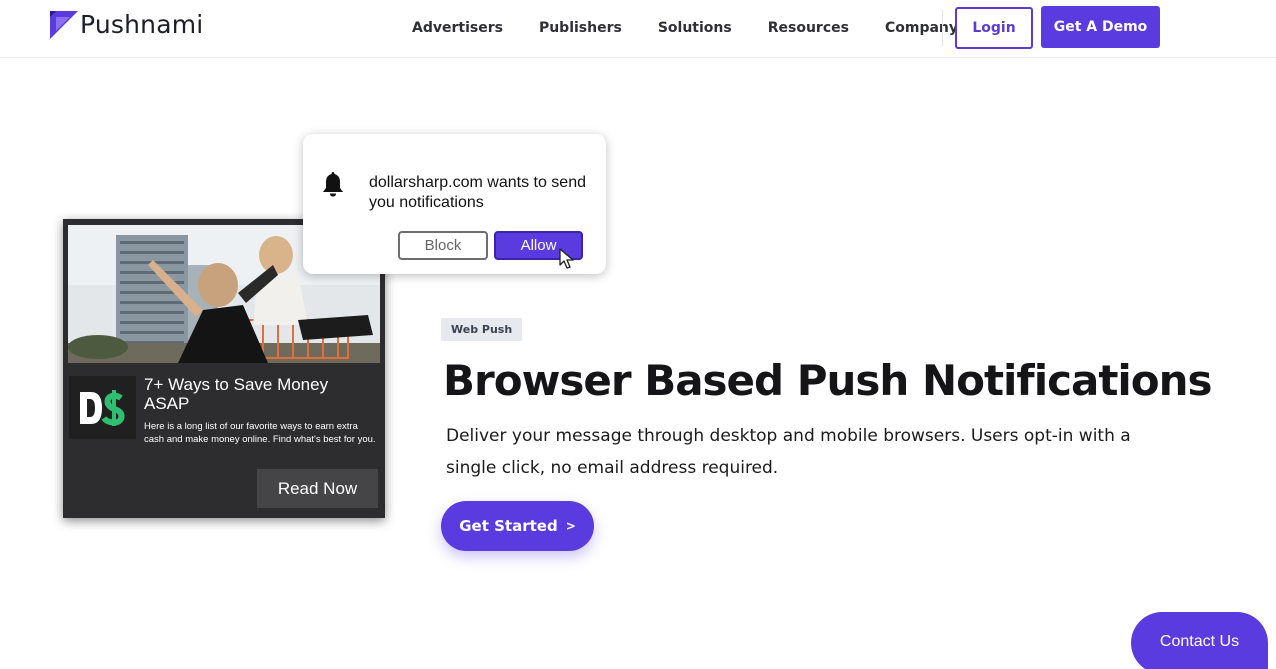  I want to click on nav-company: Company, so click(921, 28).